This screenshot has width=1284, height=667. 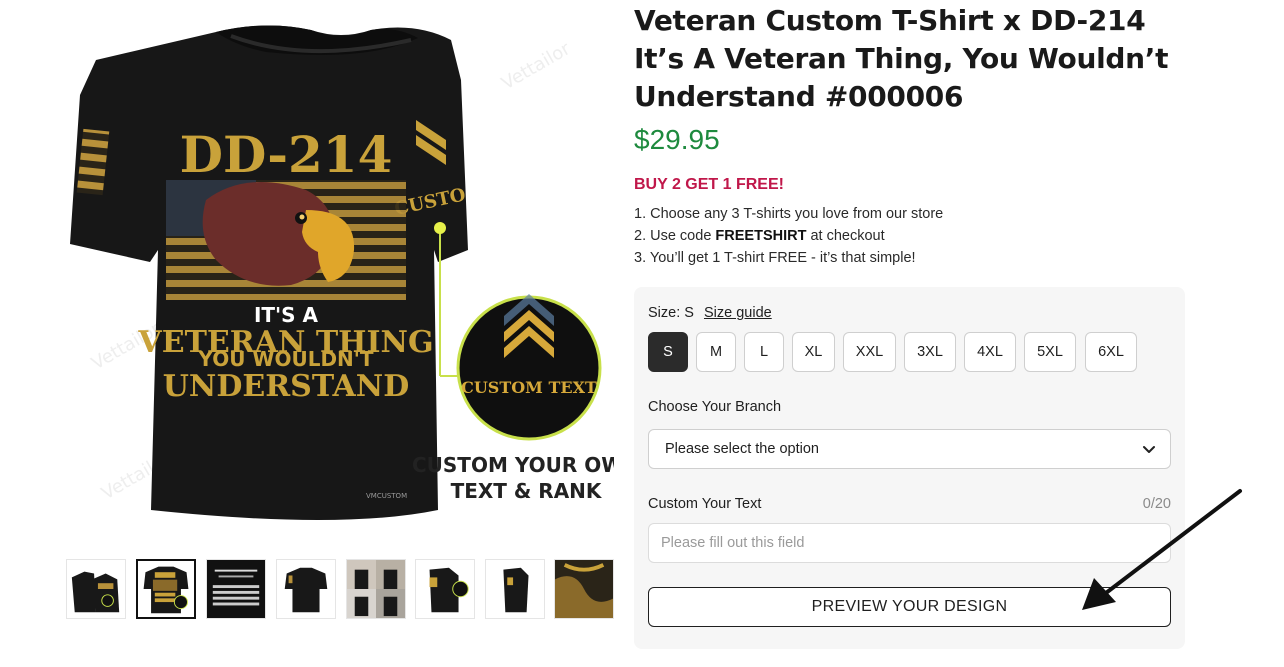 I want to click on size-value: S, so click(x=689, y=313).